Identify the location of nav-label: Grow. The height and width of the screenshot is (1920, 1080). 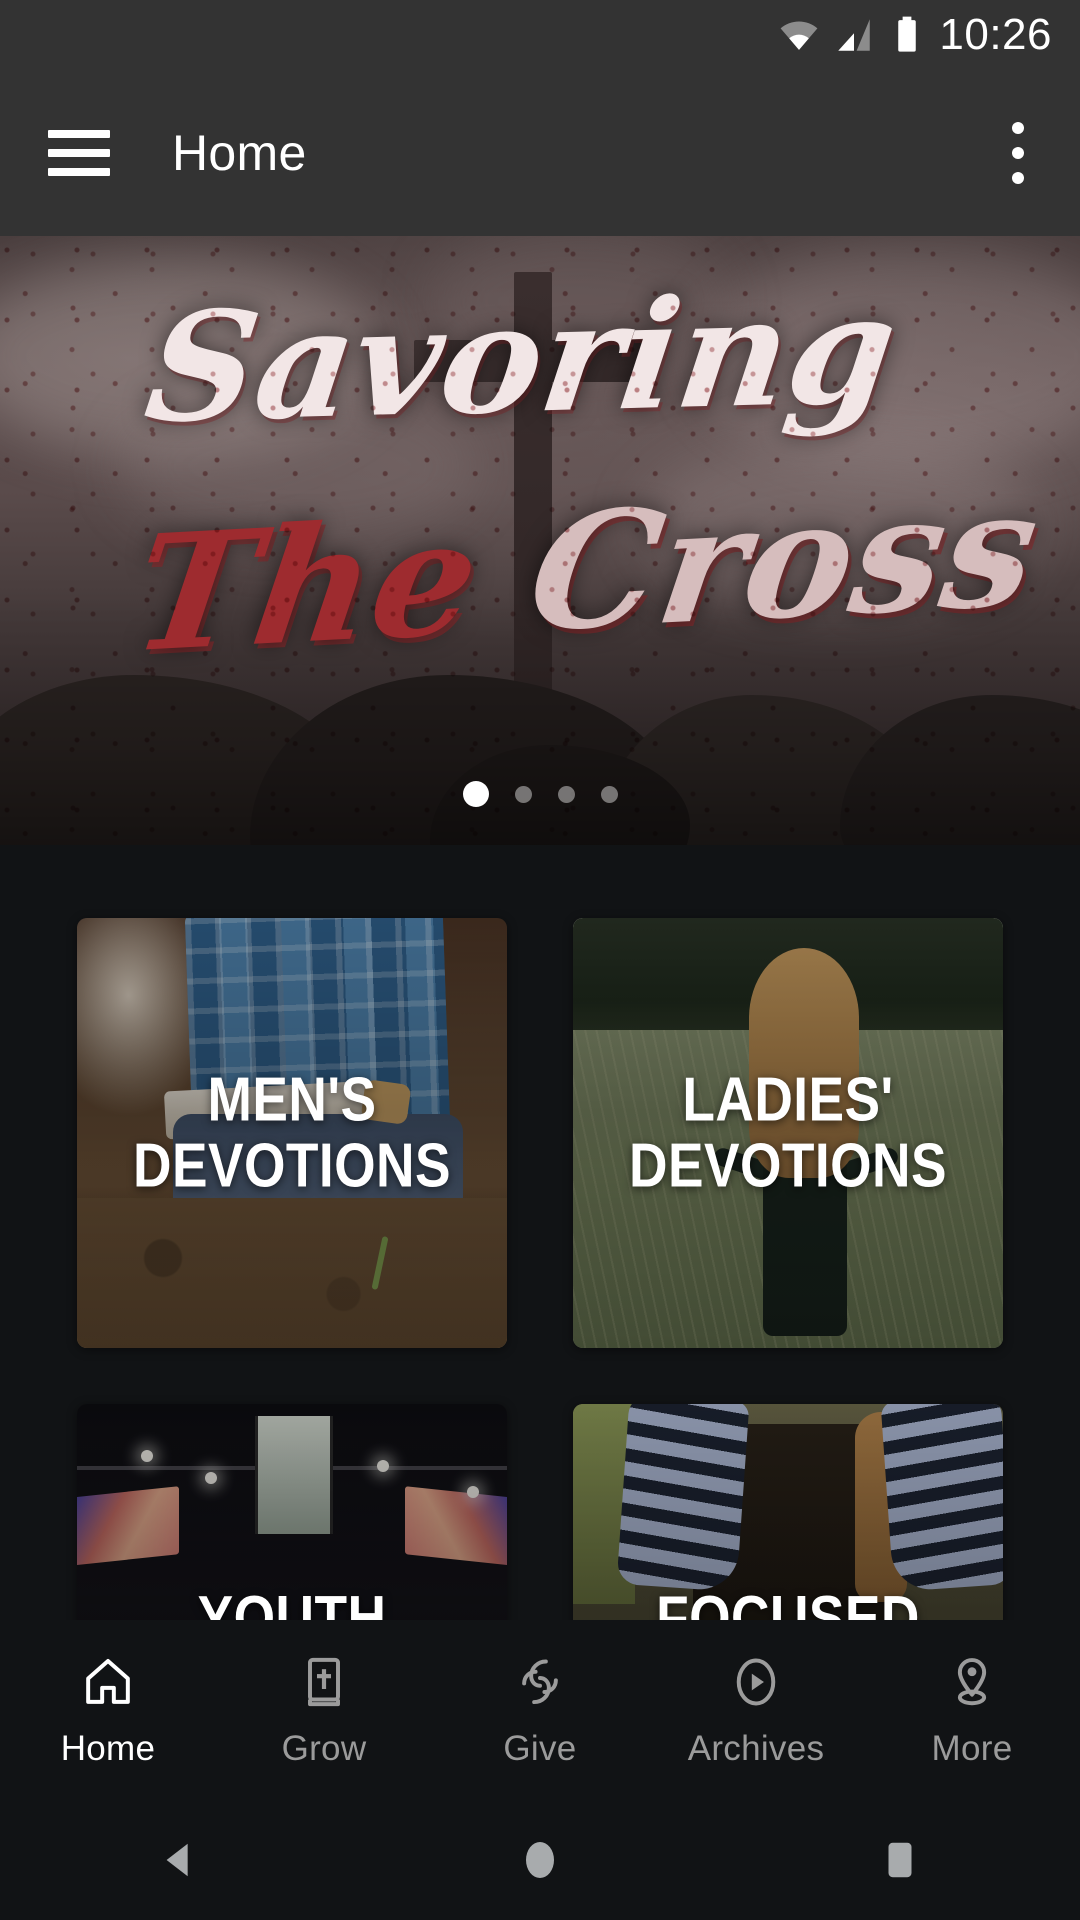
(324, 1748).